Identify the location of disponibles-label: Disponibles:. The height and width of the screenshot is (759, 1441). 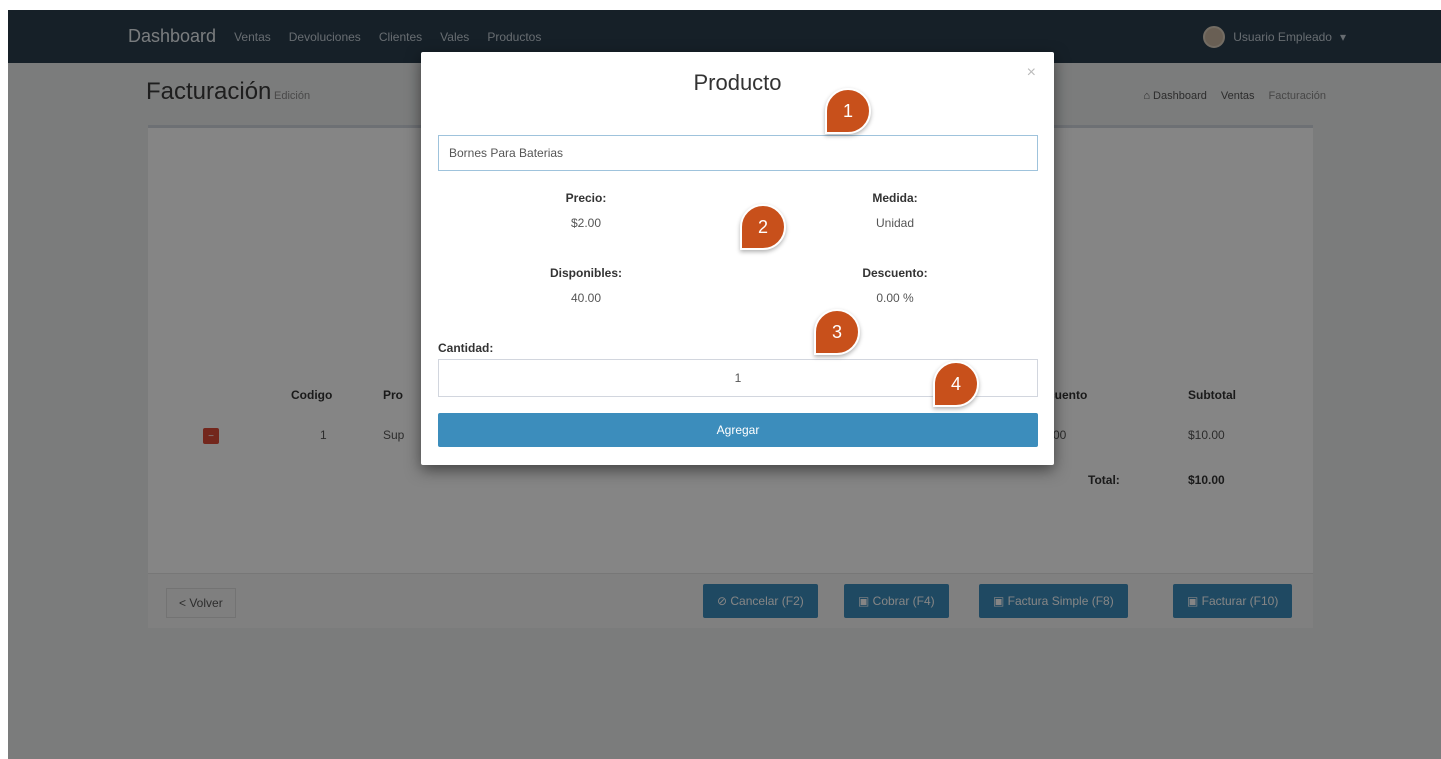
(585, 273).